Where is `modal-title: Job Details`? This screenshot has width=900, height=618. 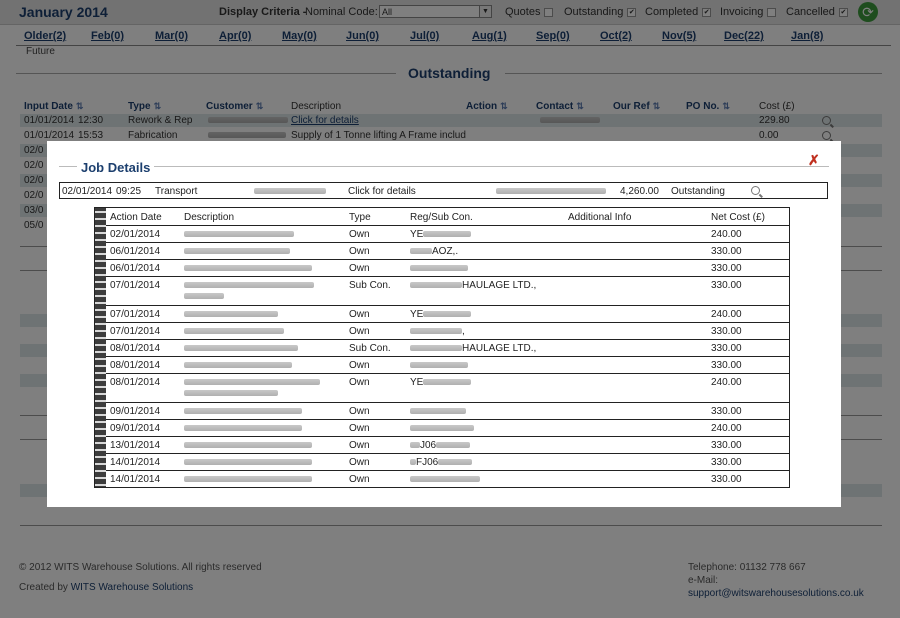
modal-title: Job Details is located at coordinates (116, 167).